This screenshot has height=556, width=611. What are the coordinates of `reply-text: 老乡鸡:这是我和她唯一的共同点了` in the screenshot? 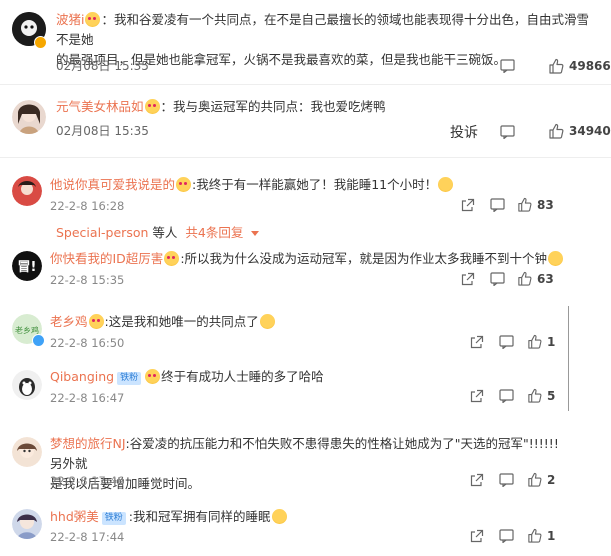 It's located at (163, 322).